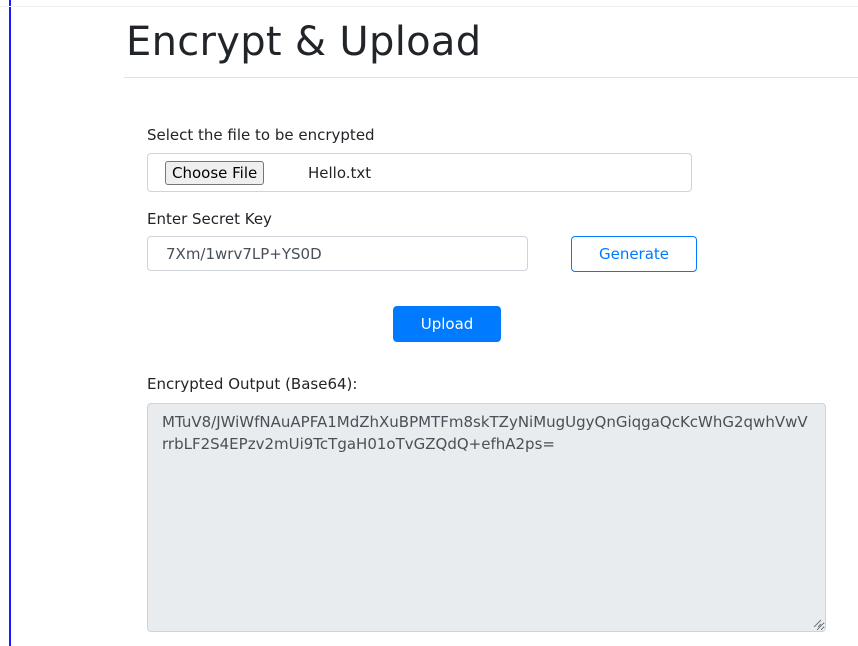 The image size is (858, 646). What do you see at coordinates (340, 173) in the screenshot?
I see `selected-file-name: Hello.txt` at bounding box center [340, 173].